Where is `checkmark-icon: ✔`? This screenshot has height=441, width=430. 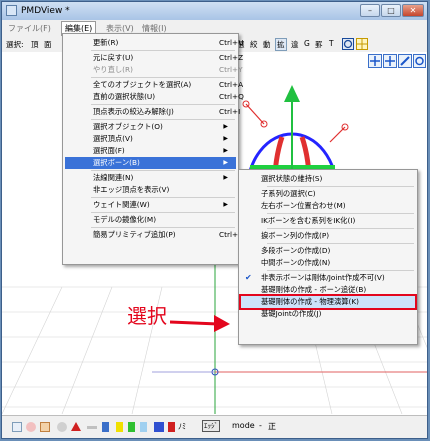 checkmark-icon: ✔ is located at coordinates (248, 277).